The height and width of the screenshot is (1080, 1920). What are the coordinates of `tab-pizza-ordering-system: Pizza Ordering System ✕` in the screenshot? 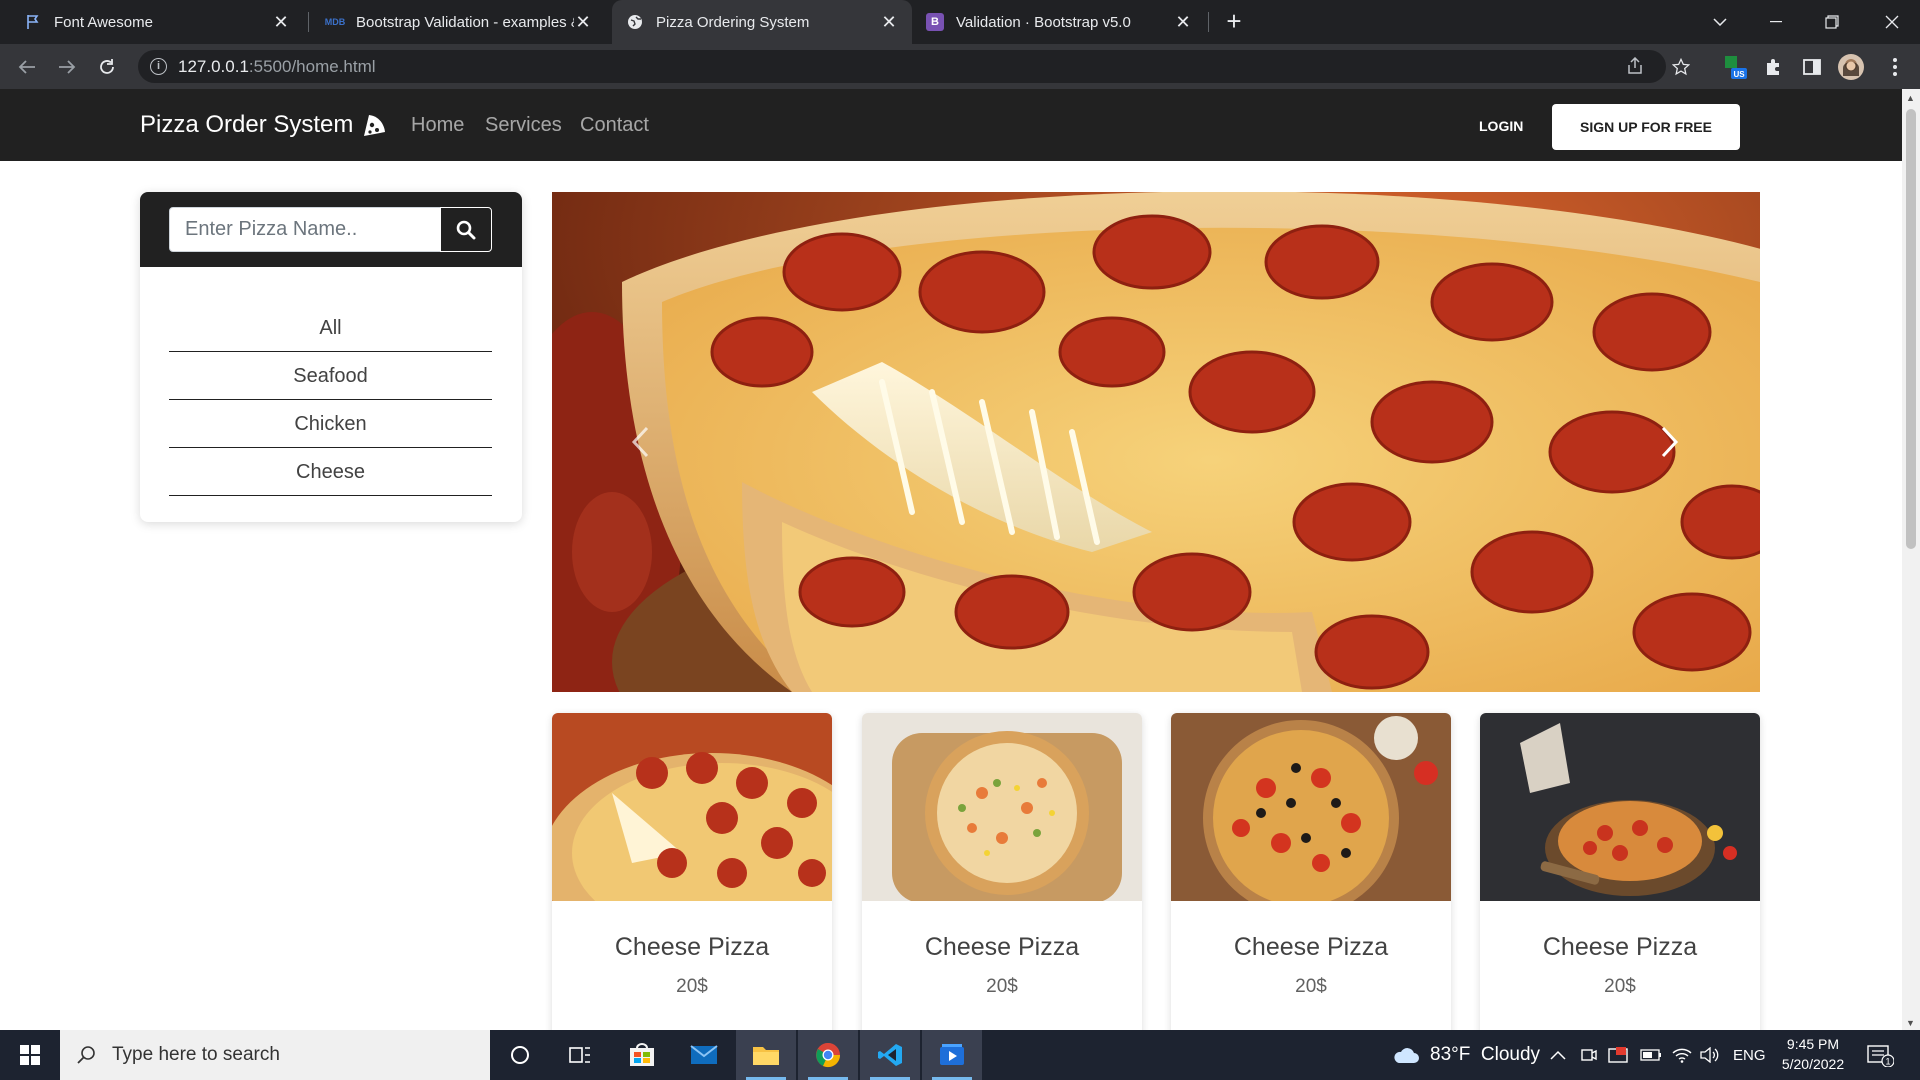 It's located at (762, 22).